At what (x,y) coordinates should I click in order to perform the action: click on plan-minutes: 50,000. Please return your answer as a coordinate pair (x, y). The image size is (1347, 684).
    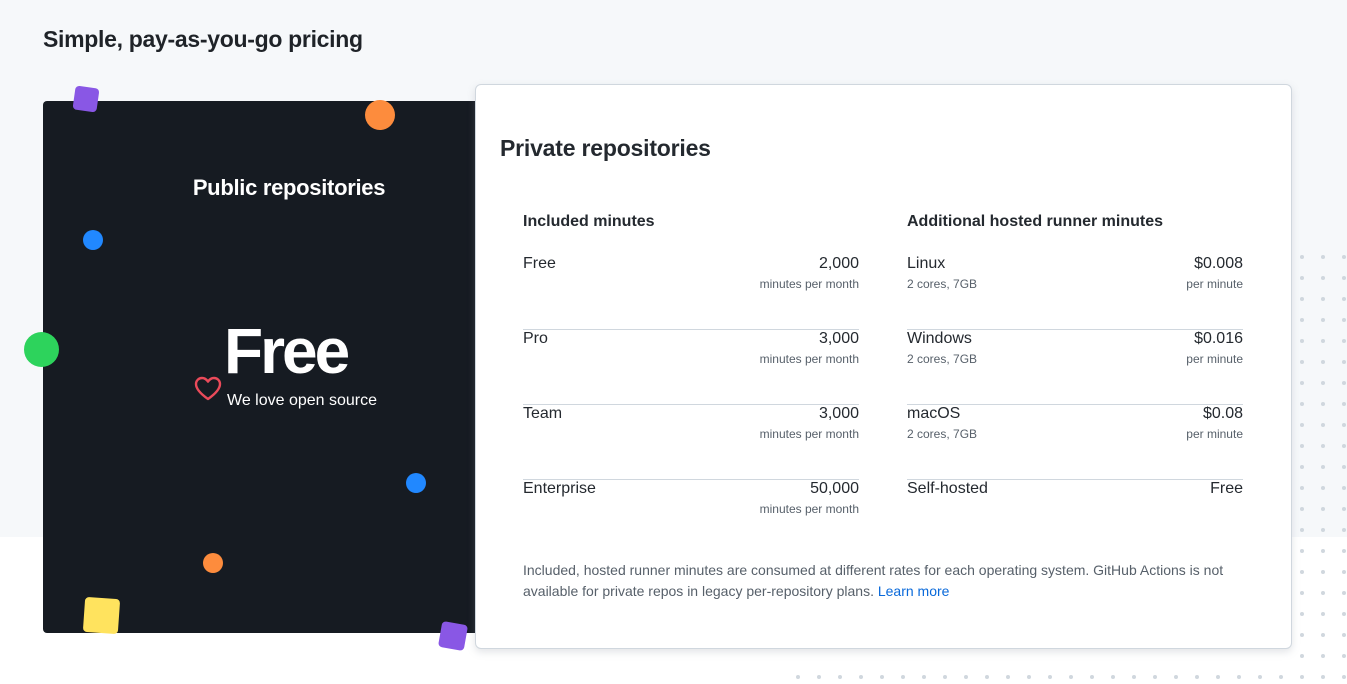
    Looking at the image, I should click on (834, 488).